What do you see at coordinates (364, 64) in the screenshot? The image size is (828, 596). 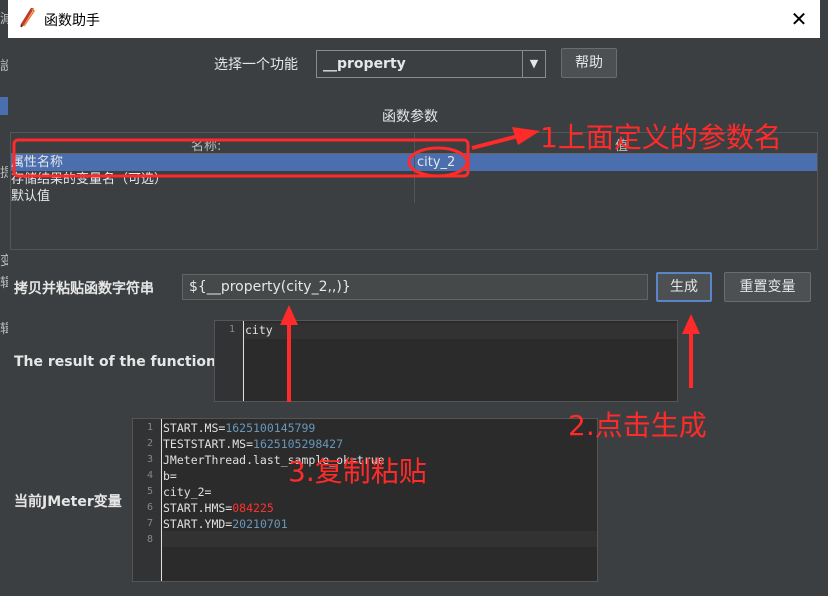 I see `function-select-value: __property` at bounding box center [364, 64].